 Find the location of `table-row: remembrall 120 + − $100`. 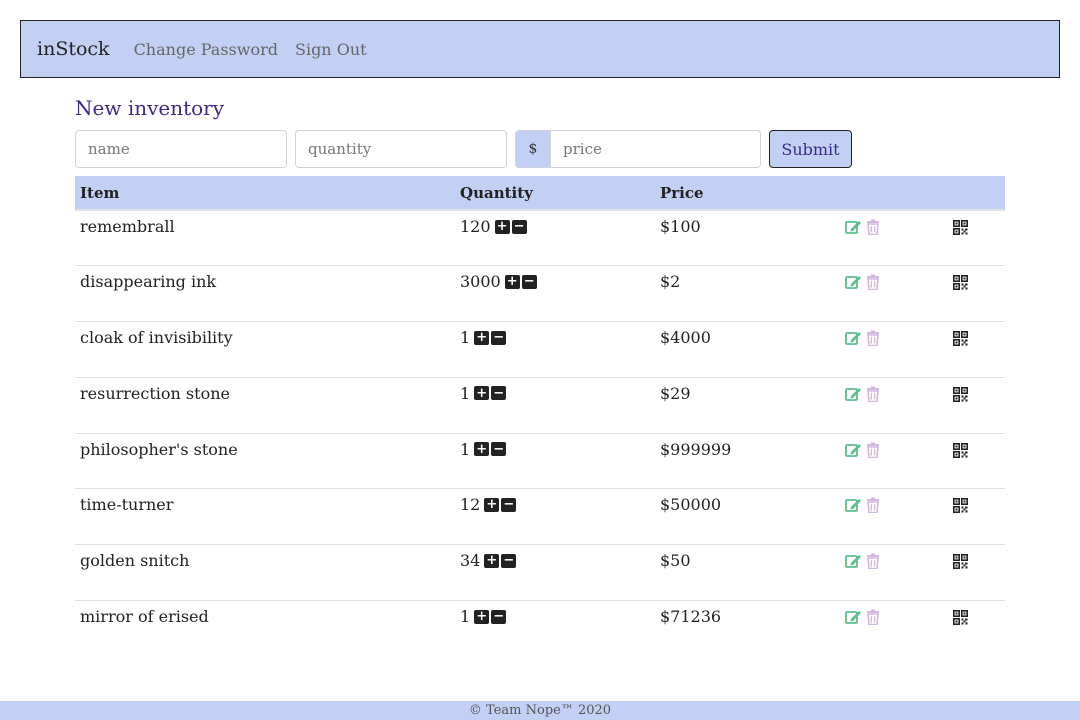

table-row: remembrall 120 + − $100 is located at coordinates (540, 238).